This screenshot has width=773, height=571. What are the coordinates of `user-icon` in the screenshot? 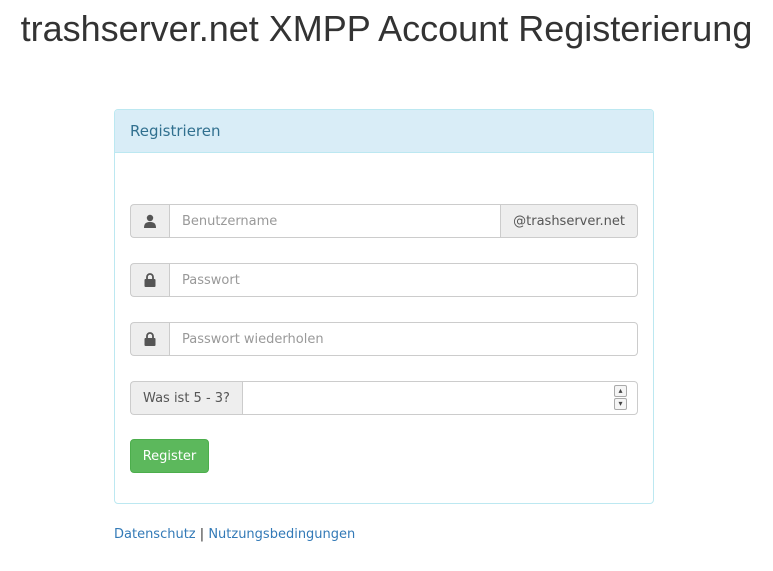 It's located at (149, 221).